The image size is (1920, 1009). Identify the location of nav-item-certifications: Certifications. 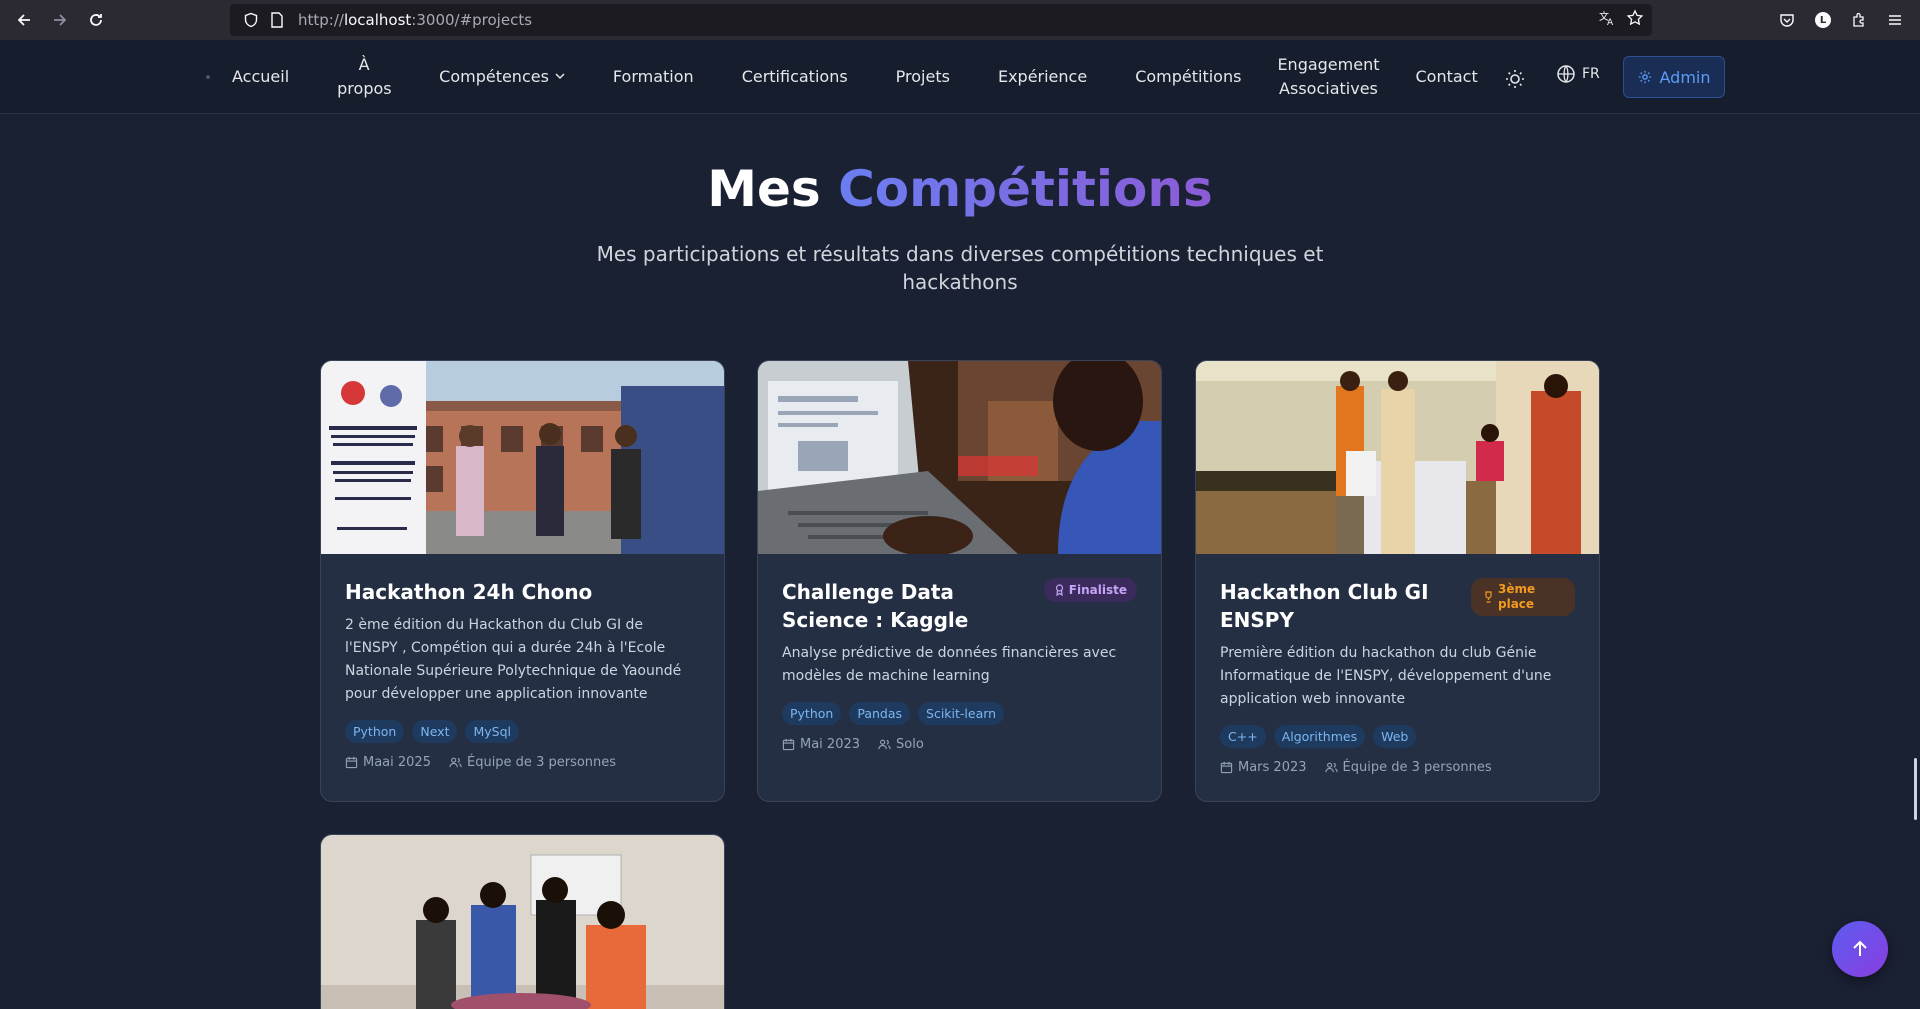
(795, 77).